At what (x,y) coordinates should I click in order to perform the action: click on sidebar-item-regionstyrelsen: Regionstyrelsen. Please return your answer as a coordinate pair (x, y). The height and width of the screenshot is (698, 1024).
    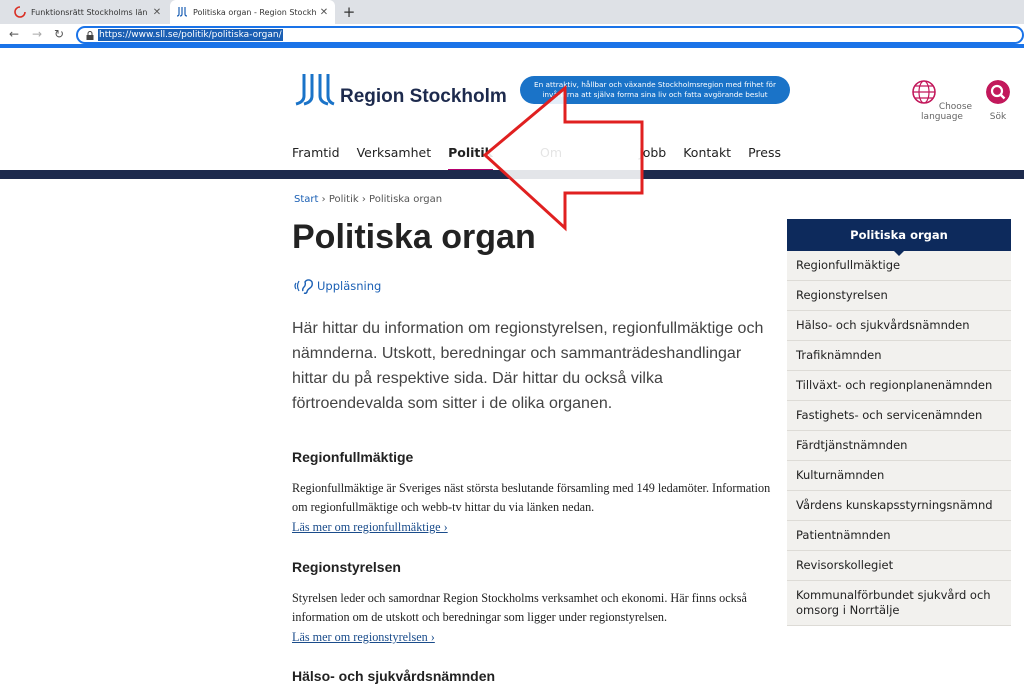
    Looking at the image, I should click on (899, 296).